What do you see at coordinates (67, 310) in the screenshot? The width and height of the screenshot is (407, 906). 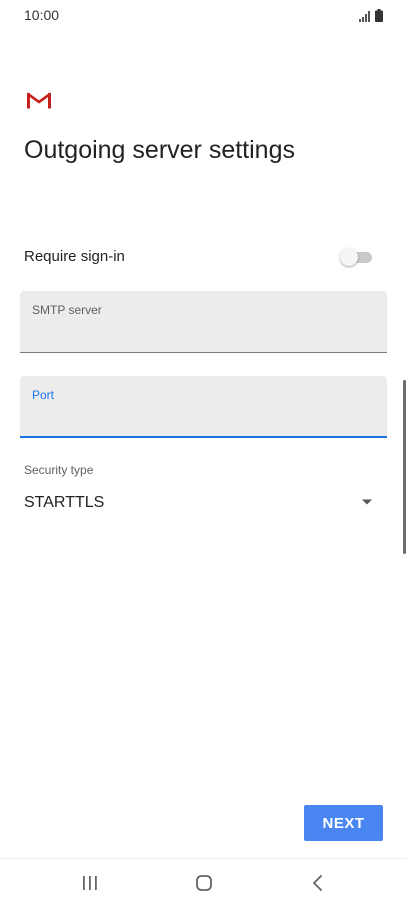 I see `smtp-server-label: SMTP server` at bounding box center [67, 310].